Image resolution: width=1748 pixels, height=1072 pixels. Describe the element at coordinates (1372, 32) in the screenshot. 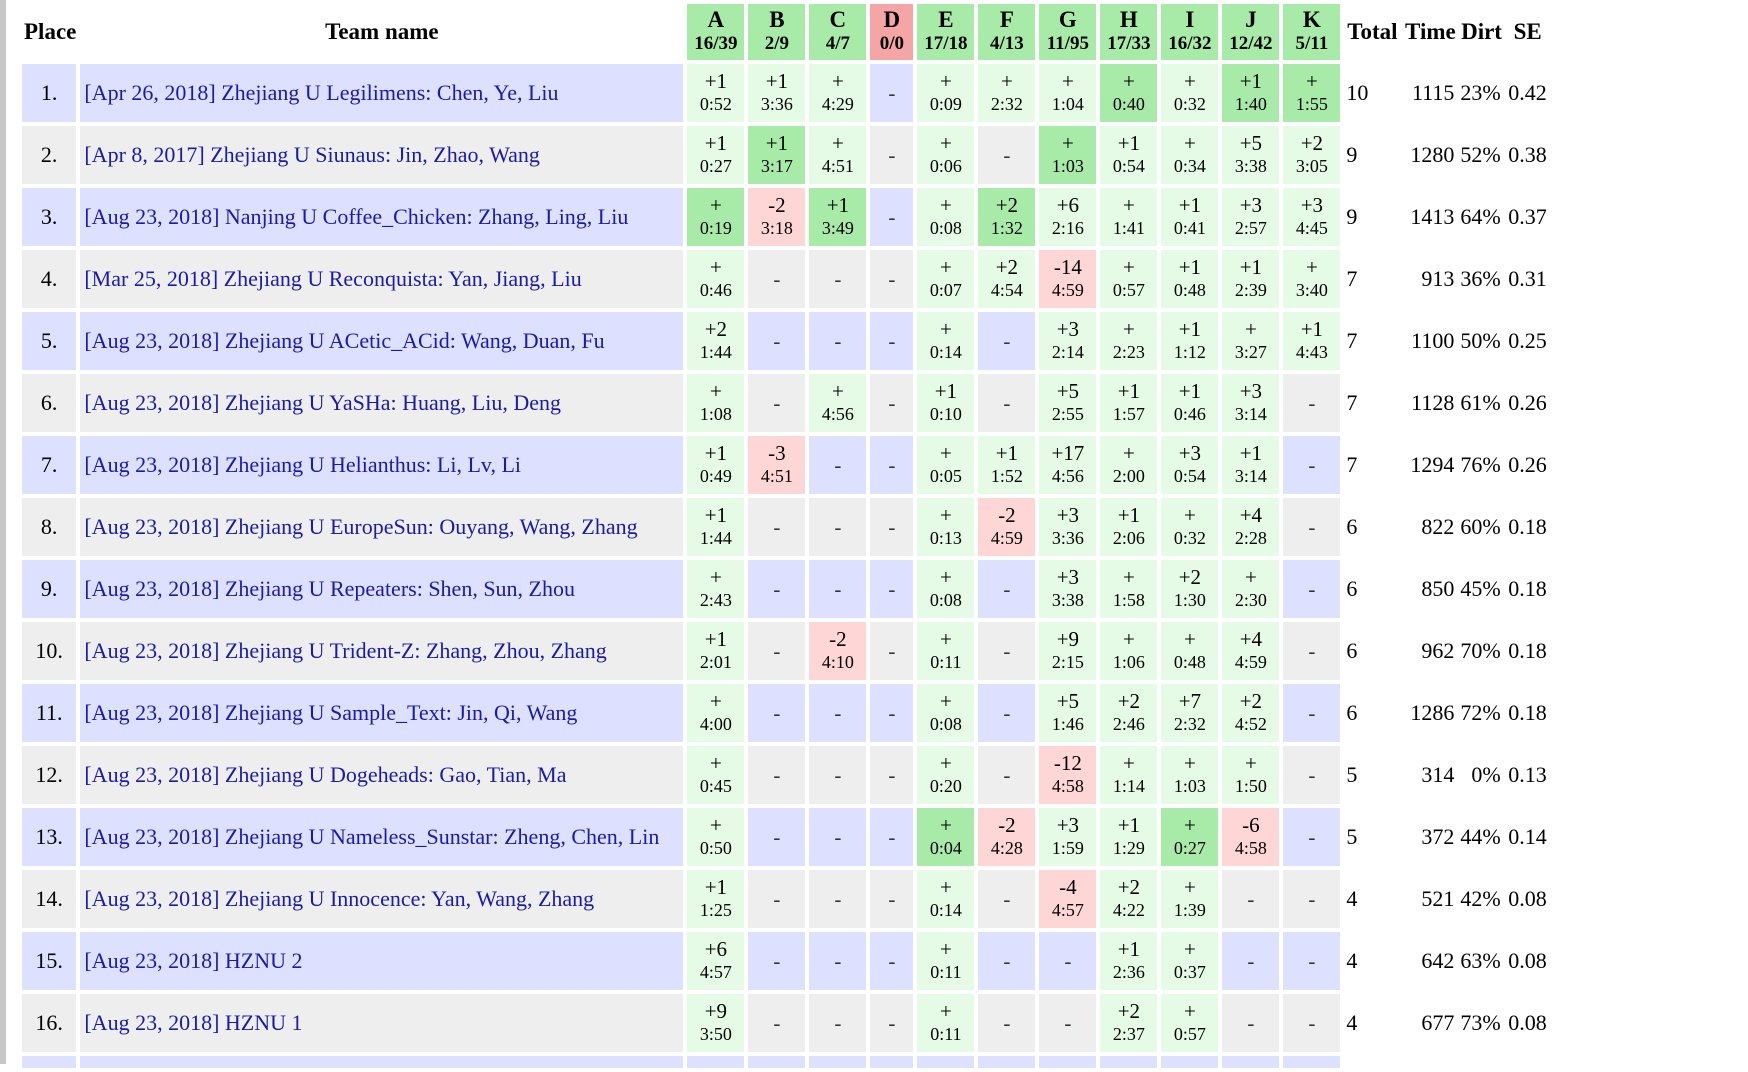

I see `col-header-total: Total` at that location.